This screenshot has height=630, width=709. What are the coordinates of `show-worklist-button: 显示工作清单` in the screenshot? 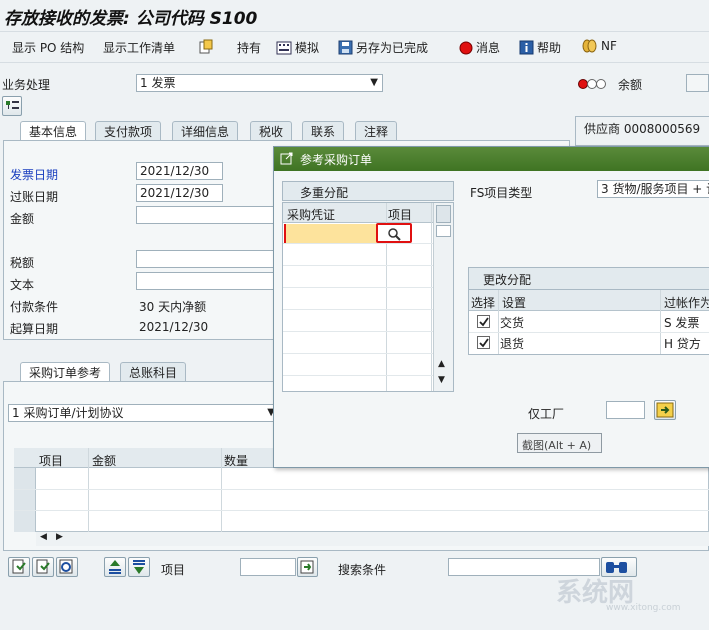 It's located at (139, 47).